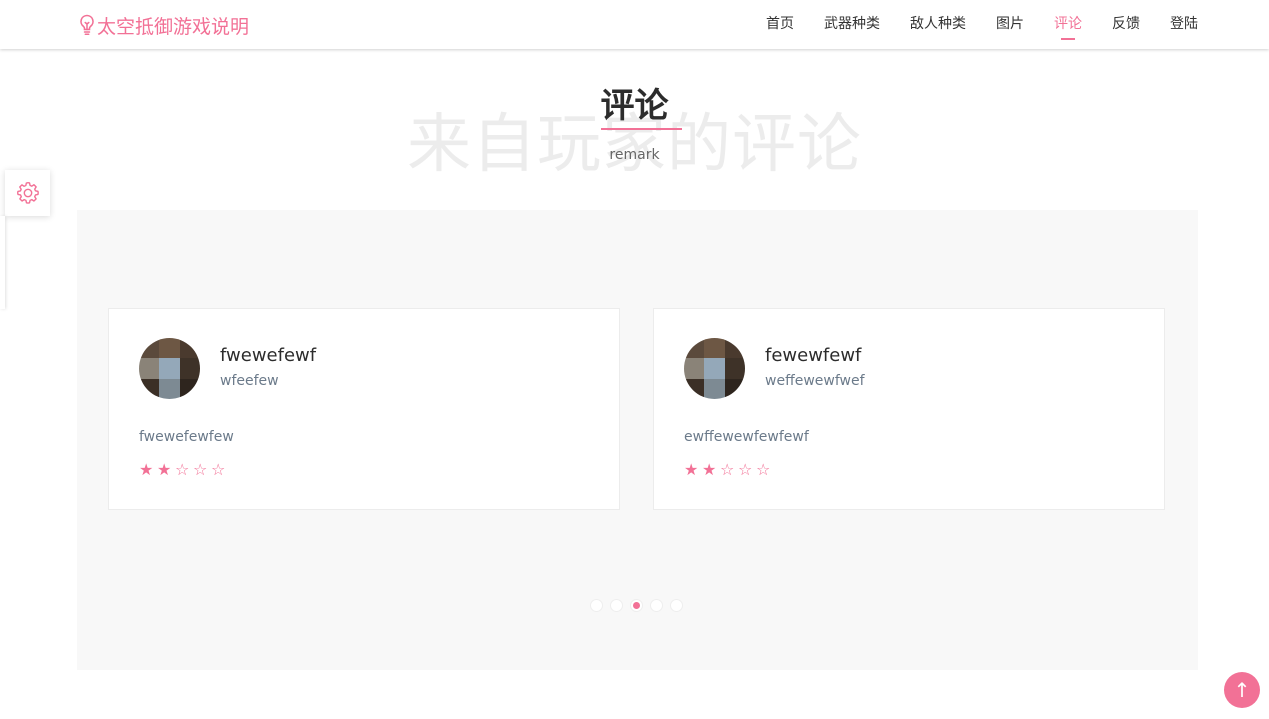 The height and width of the screenshot is (719, 1269). Describe the element at coordinates (634, 24) in the screenshot. I see `top-navbar: 太空抵御游戏说明 首页 武器种类 敌人种类 图片 评论 反馈 登陆` at that location.